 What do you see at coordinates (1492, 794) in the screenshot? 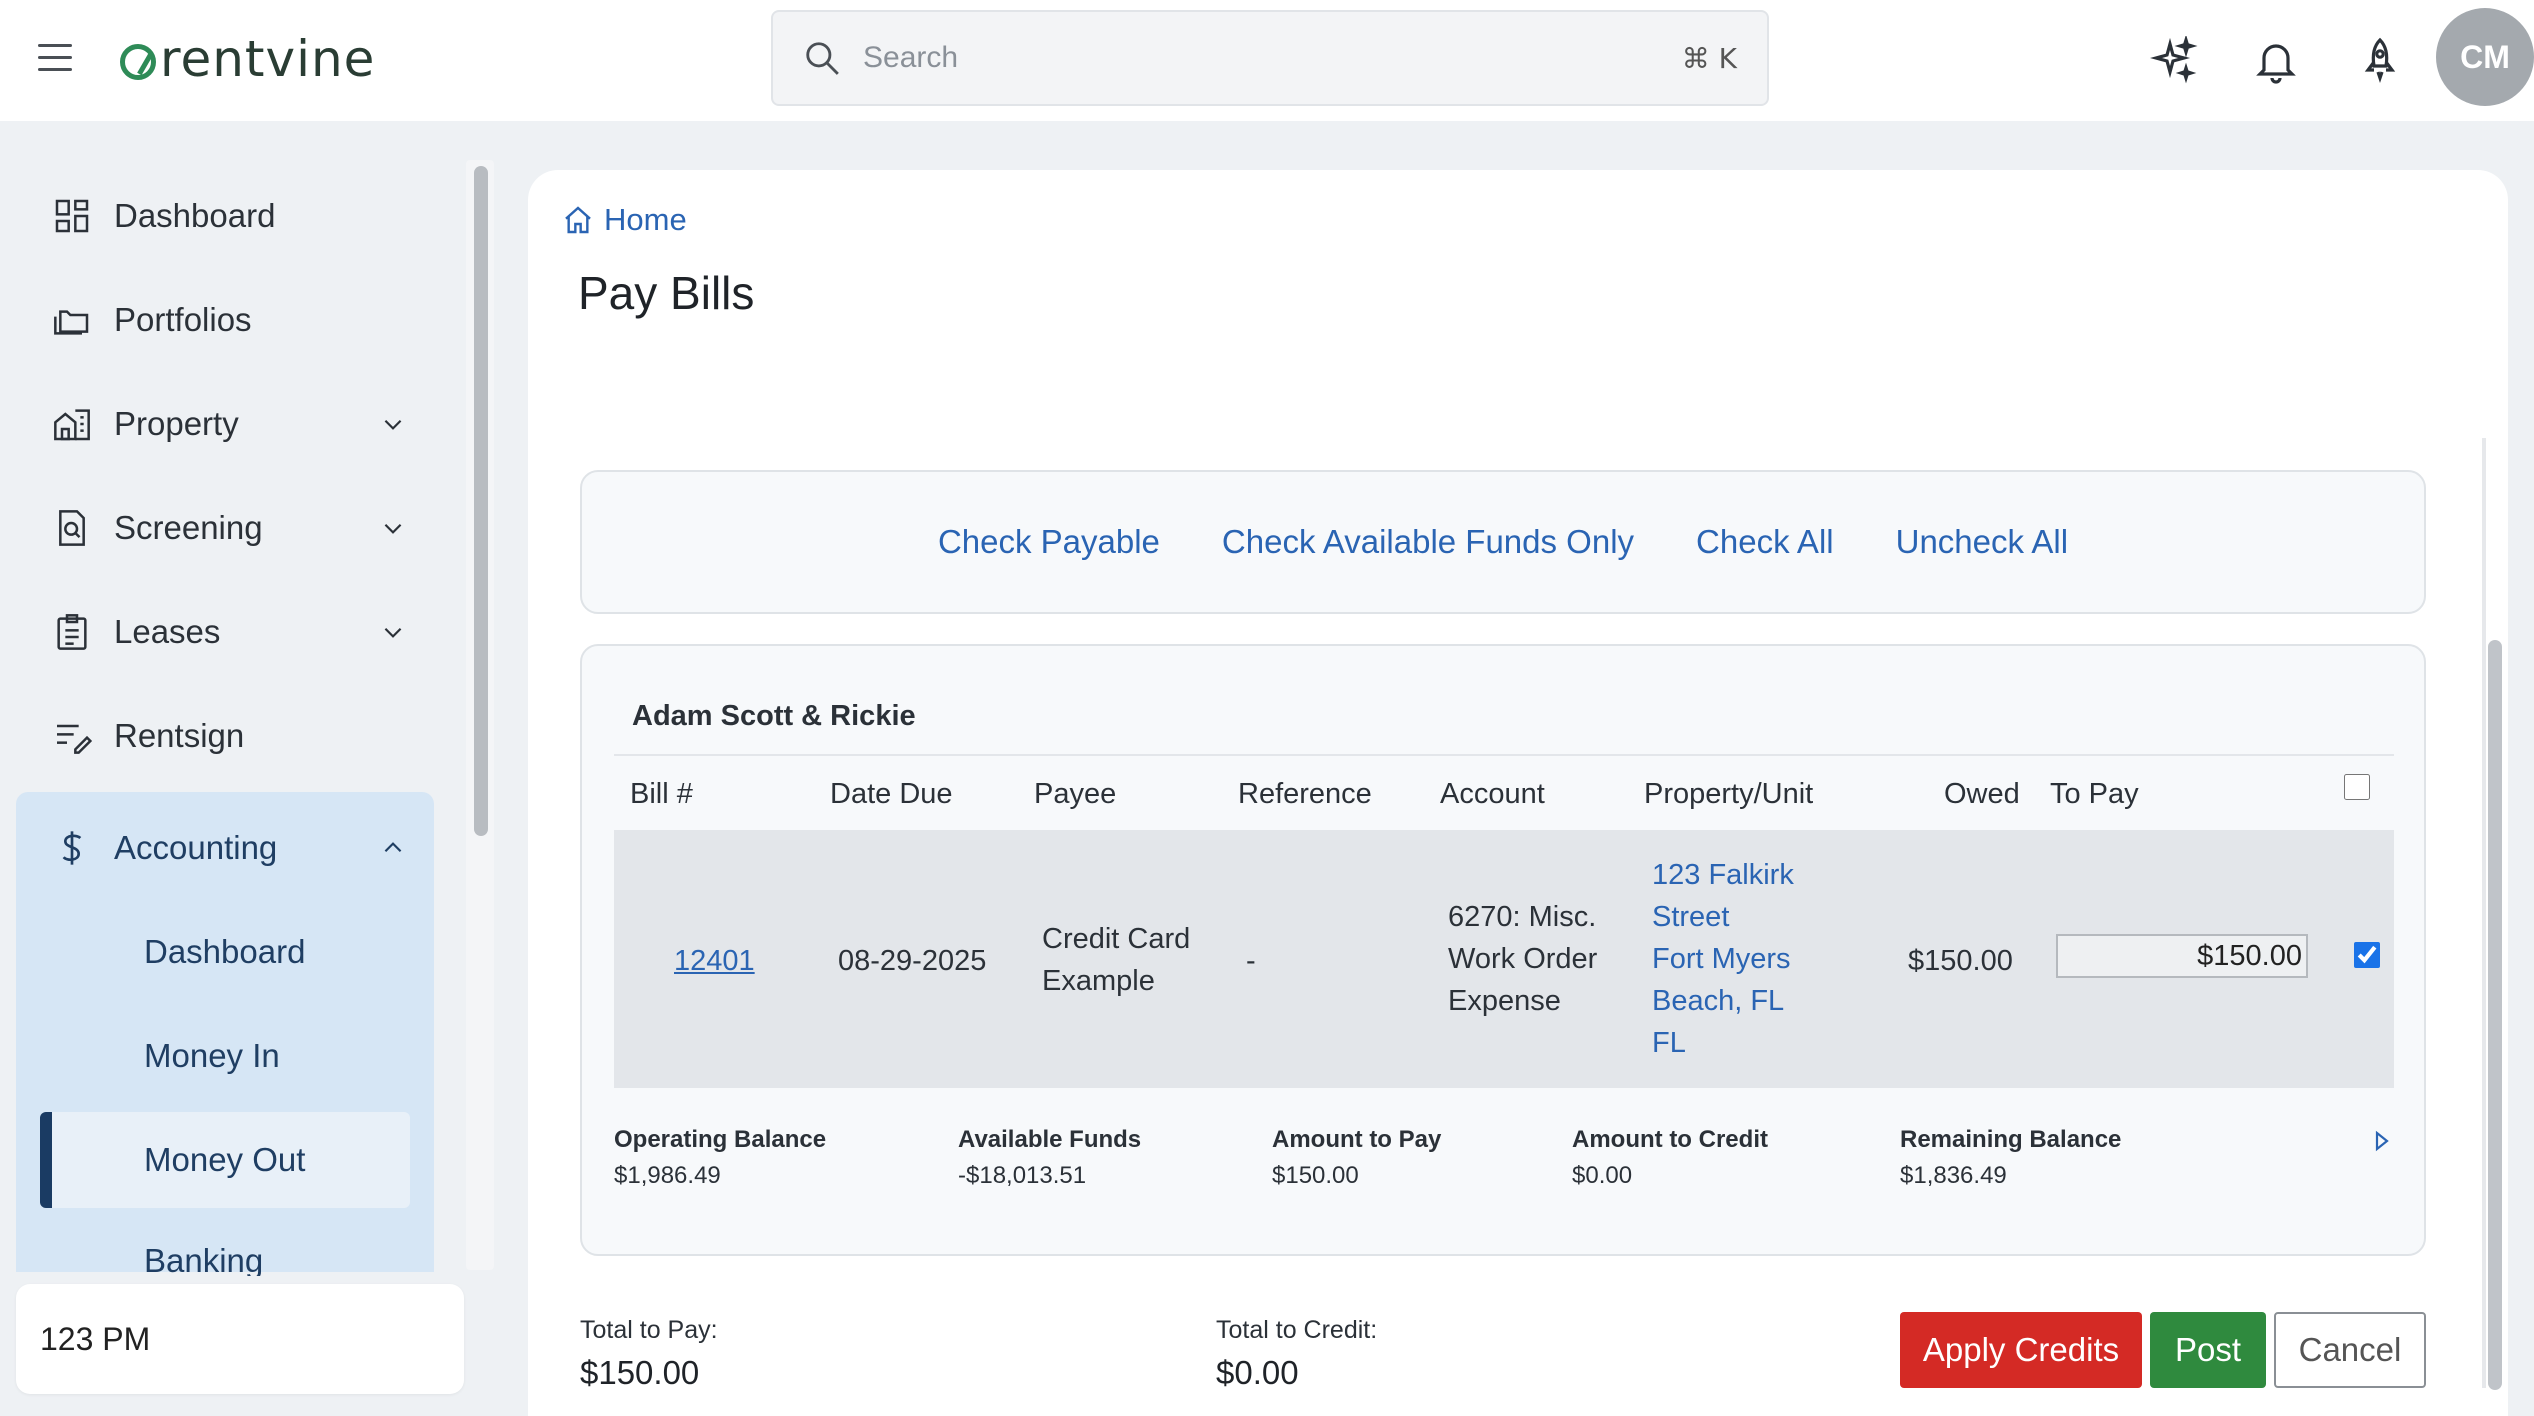
I see `col-header-account: Account` at bounding box center [1492, 794].